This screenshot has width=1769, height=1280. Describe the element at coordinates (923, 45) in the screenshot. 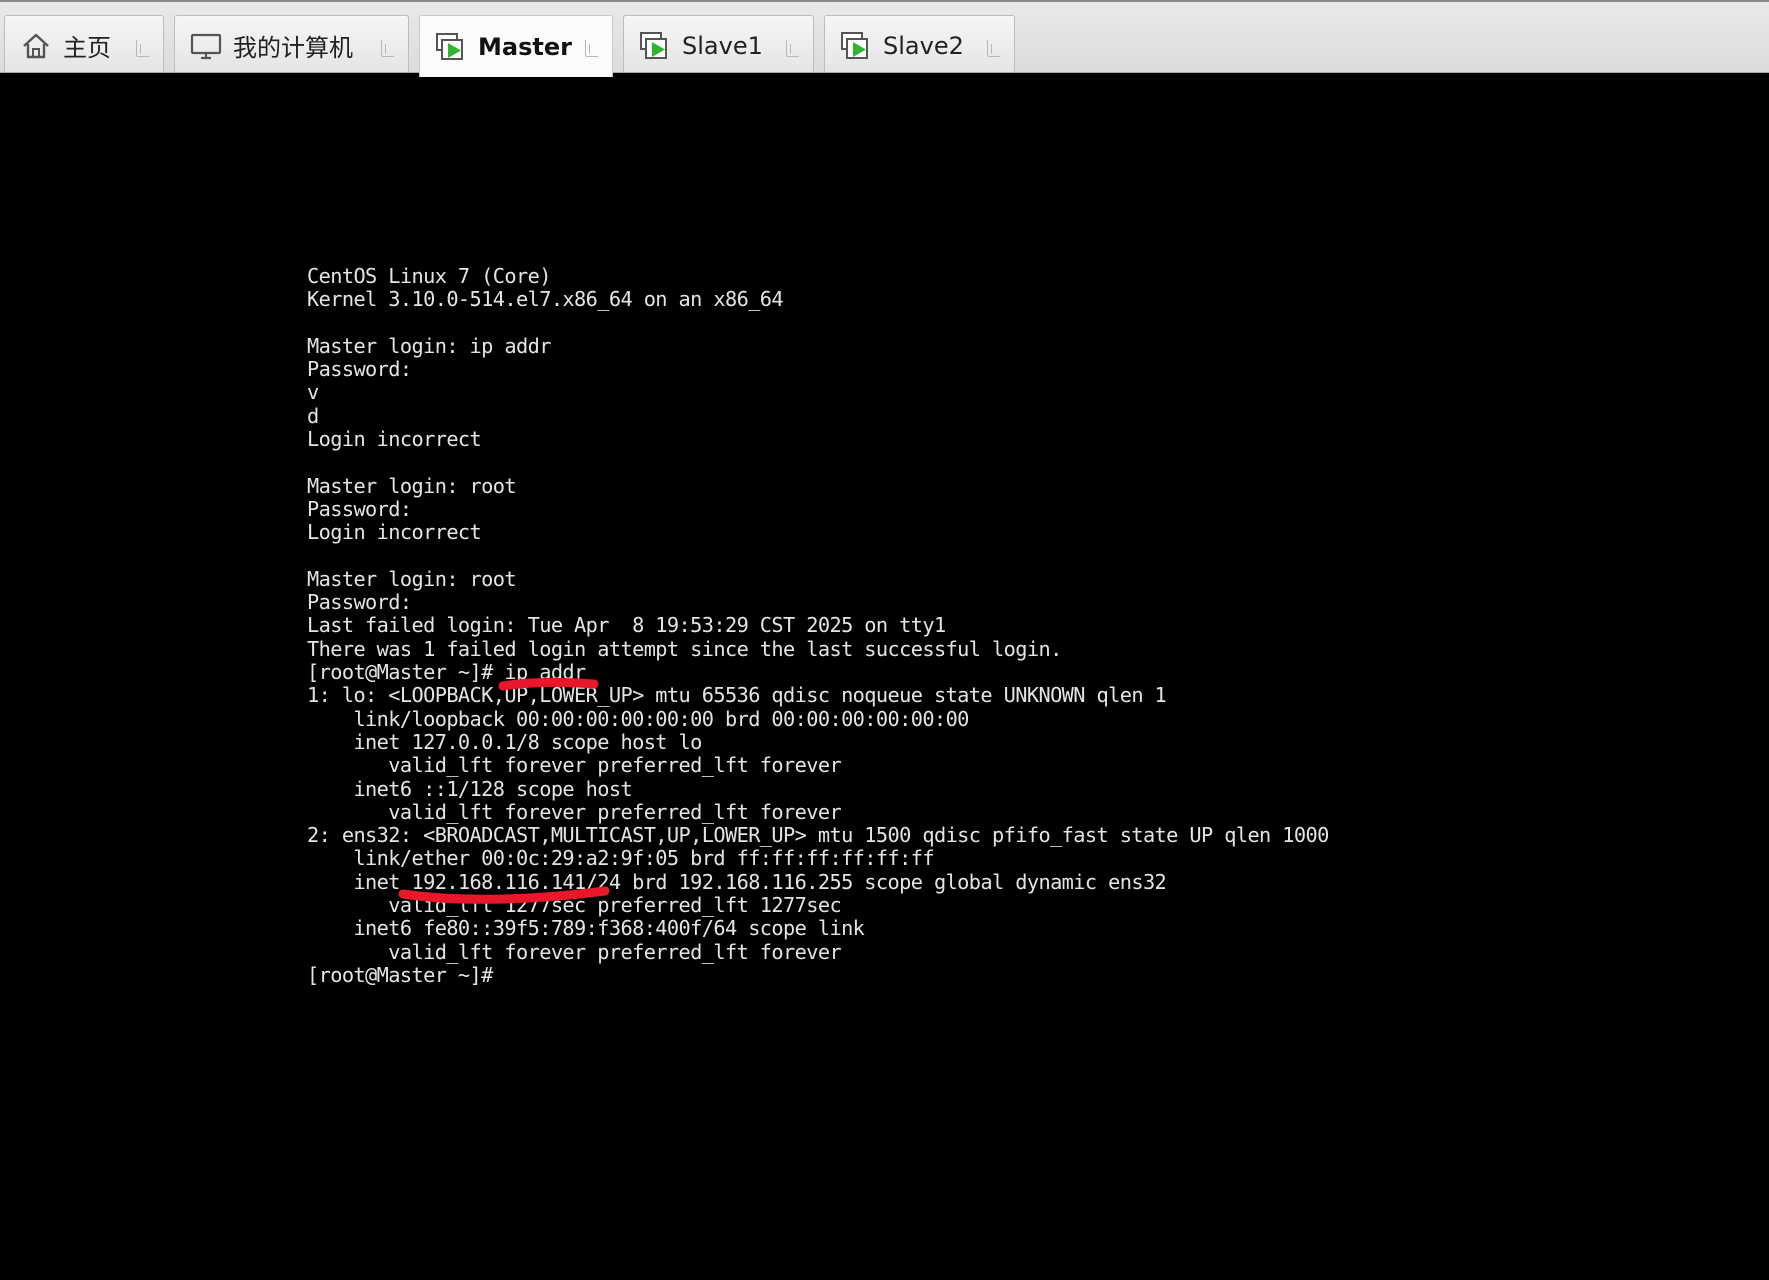

I see `tab-label: Slave2` at that location.